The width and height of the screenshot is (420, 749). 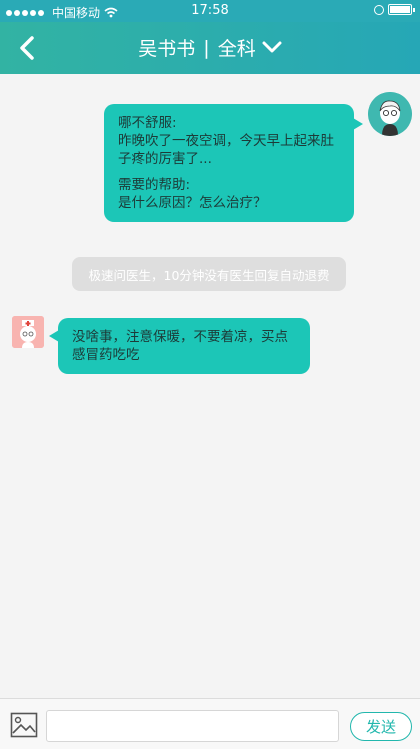 I want to click on doctor-message-bubble: 没啥事，注意保暖，不要着凉，买点感冒药吃吃, so click(x=179, y=346).